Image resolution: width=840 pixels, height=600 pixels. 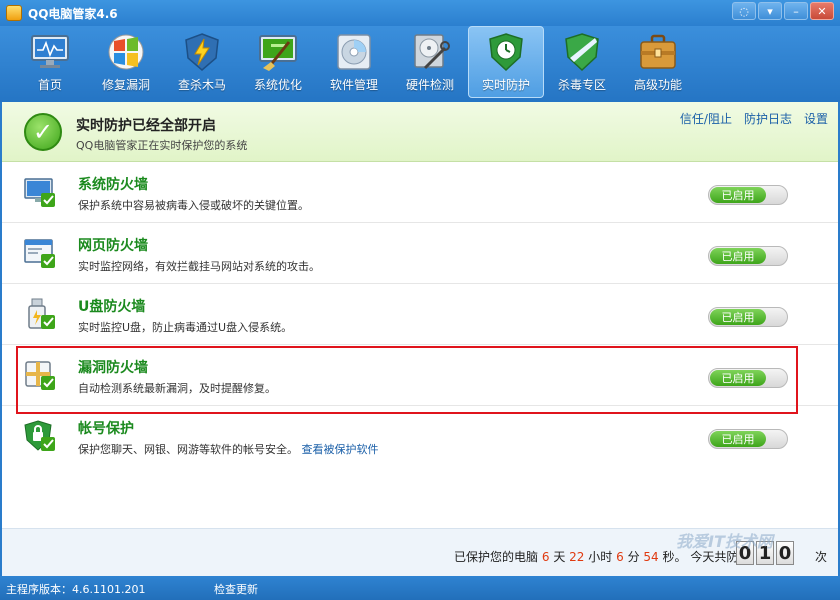 I want to click on toolbox-icon, so click(x=658, y=52).